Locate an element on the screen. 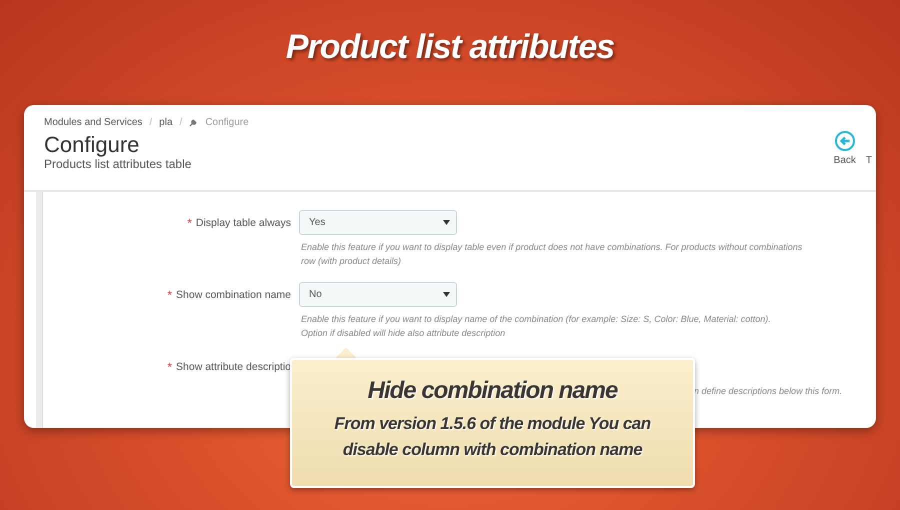 This screenshot has height=510, width=900. toolbar-button: T is located at coordinates (869, 160).